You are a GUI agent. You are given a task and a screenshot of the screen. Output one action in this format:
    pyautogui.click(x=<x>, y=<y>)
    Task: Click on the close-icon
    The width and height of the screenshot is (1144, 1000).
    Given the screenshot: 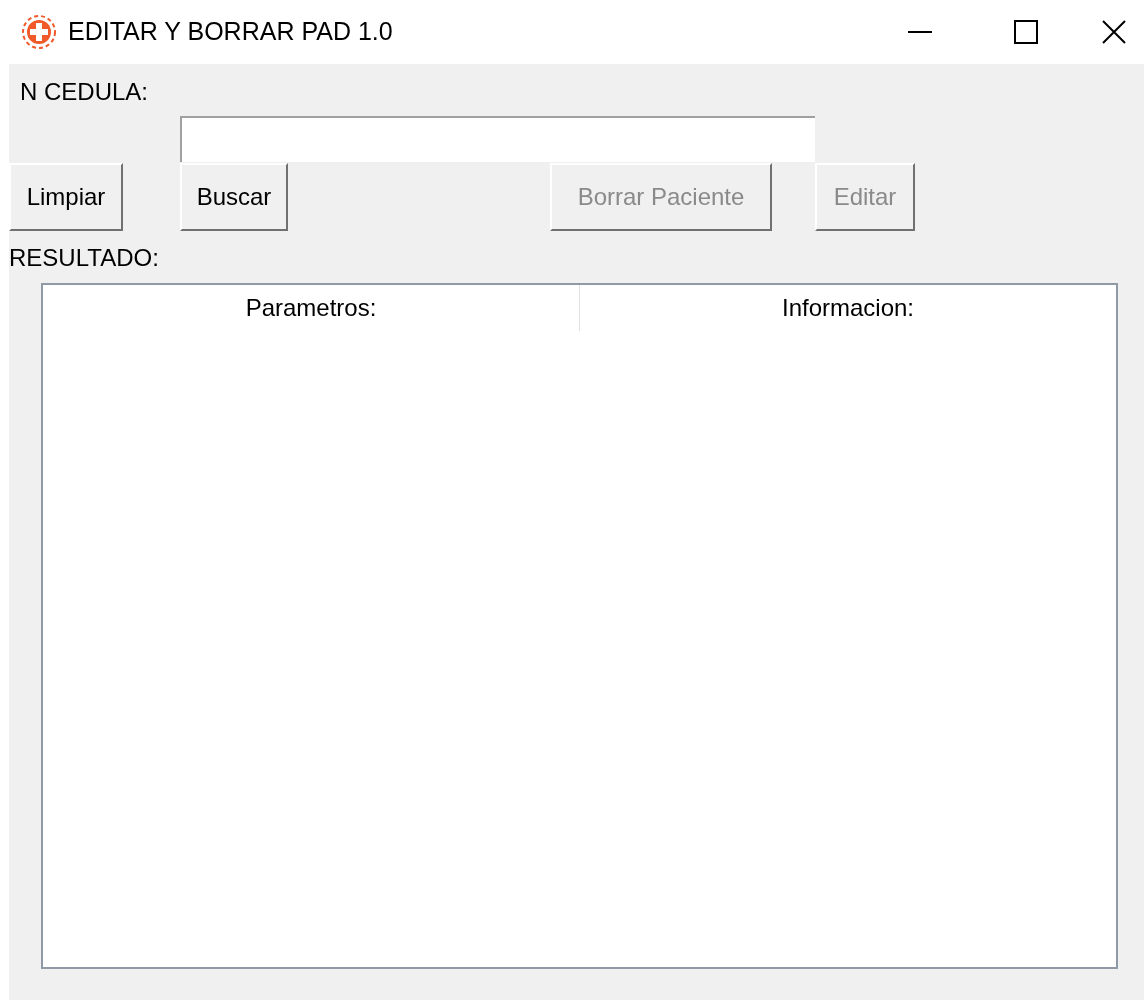 What is the action you would take?
    pyautogui.click(x=1114, y=32)
    